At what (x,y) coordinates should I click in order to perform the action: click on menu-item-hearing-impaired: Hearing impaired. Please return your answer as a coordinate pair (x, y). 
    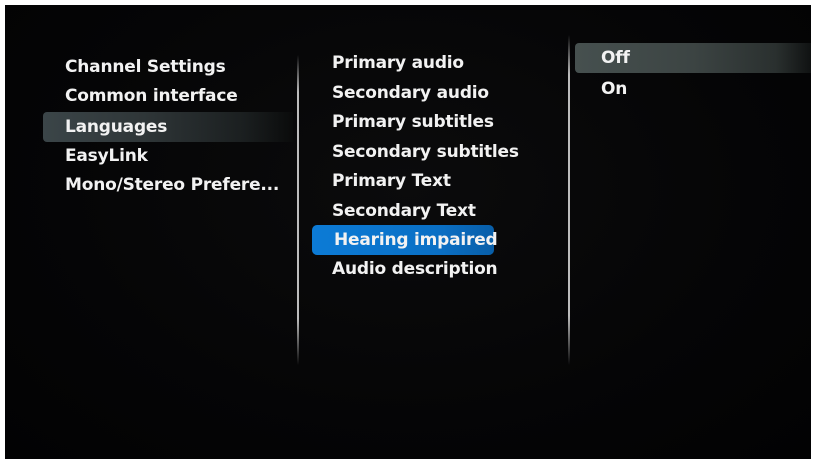
    Looking at the image, I should click on (405, 240).